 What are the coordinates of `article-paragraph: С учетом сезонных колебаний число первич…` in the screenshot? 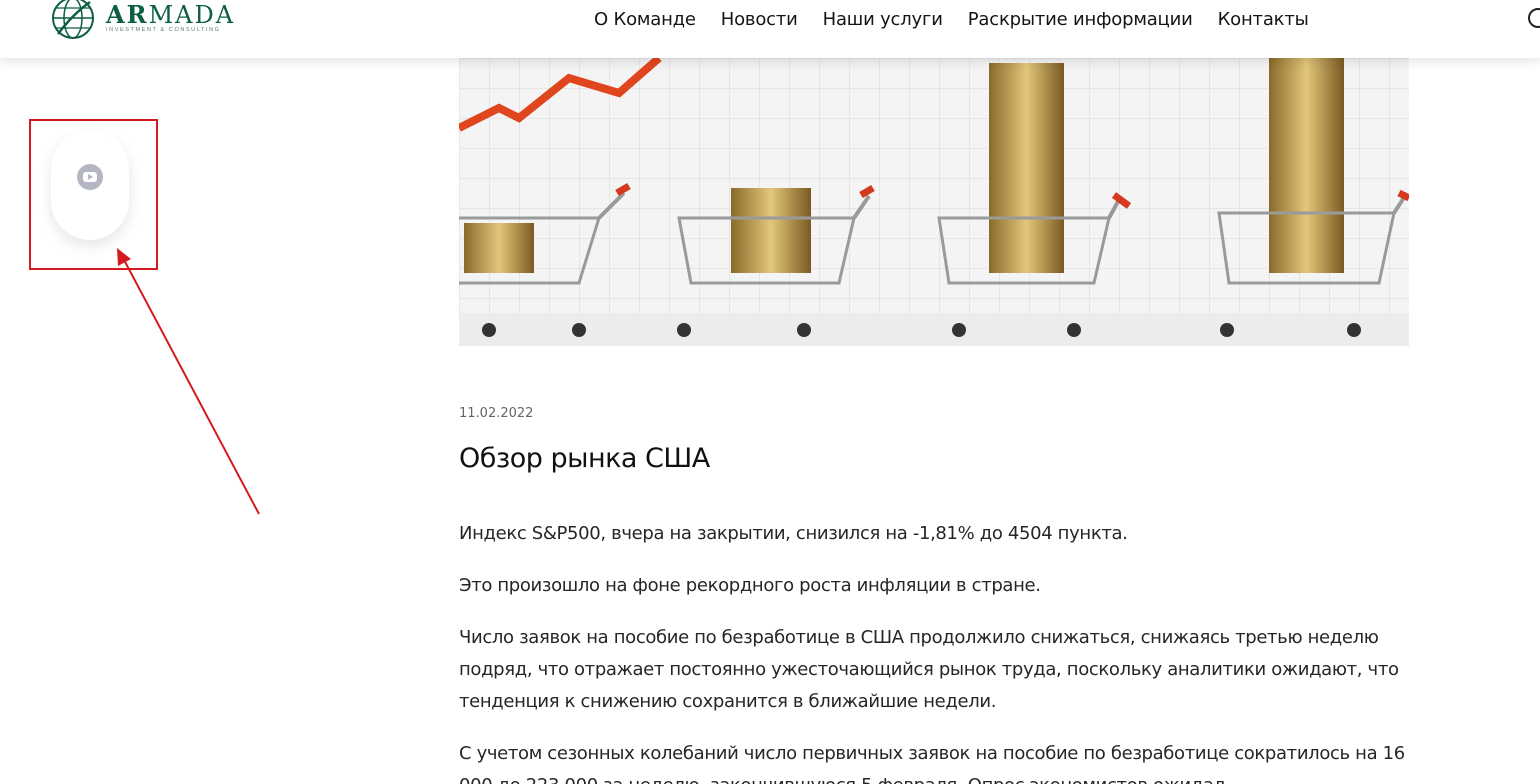 It's located at (932, 763).